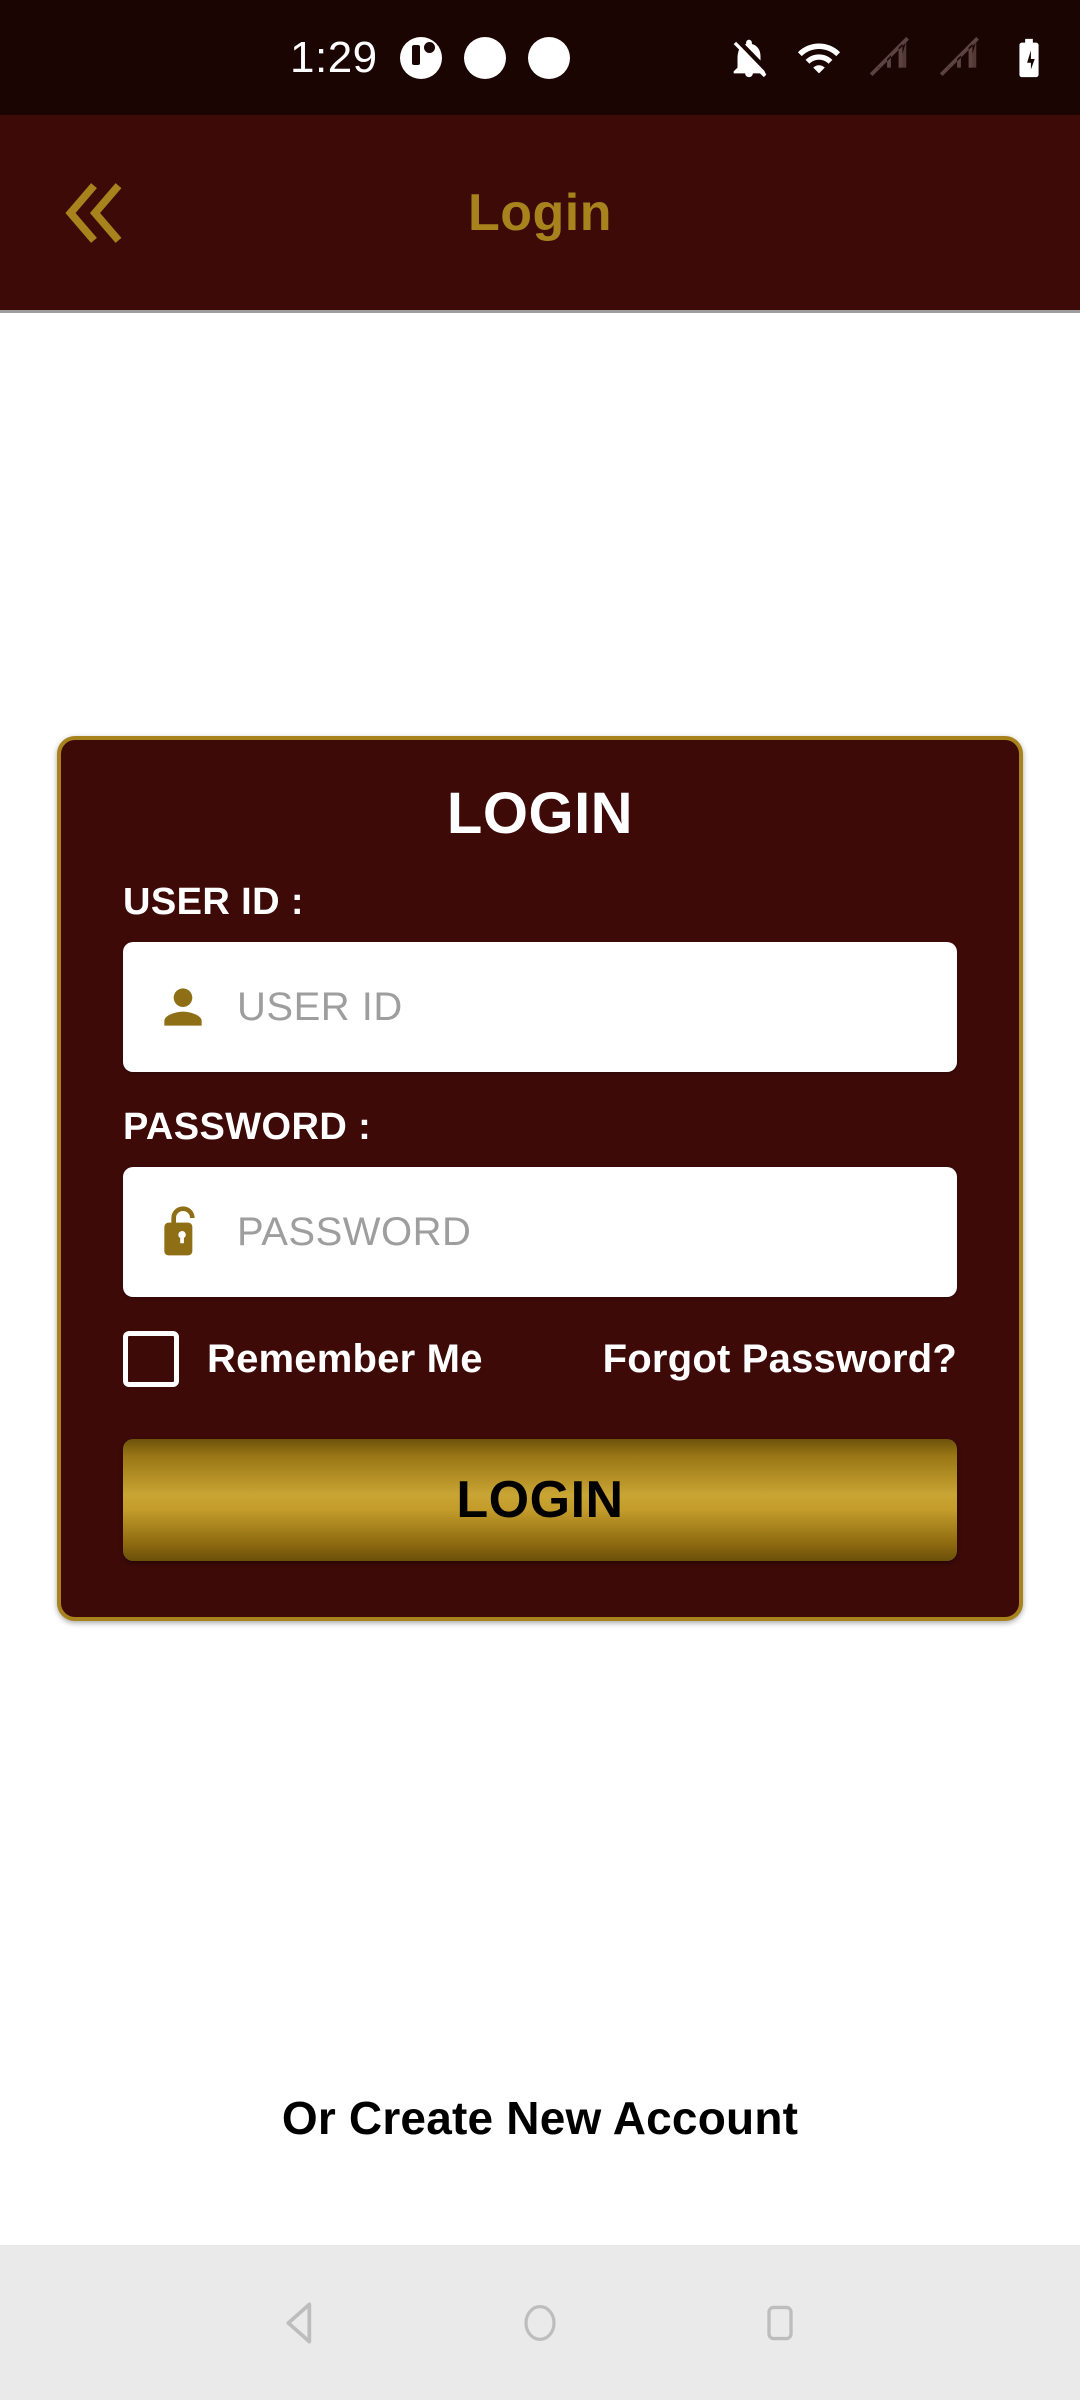 This screenshot has width=1080, height=2400. Describe the element at coordinates (540, 1232) in the screenshot. I see `password-input: PASSWORD` at that location.